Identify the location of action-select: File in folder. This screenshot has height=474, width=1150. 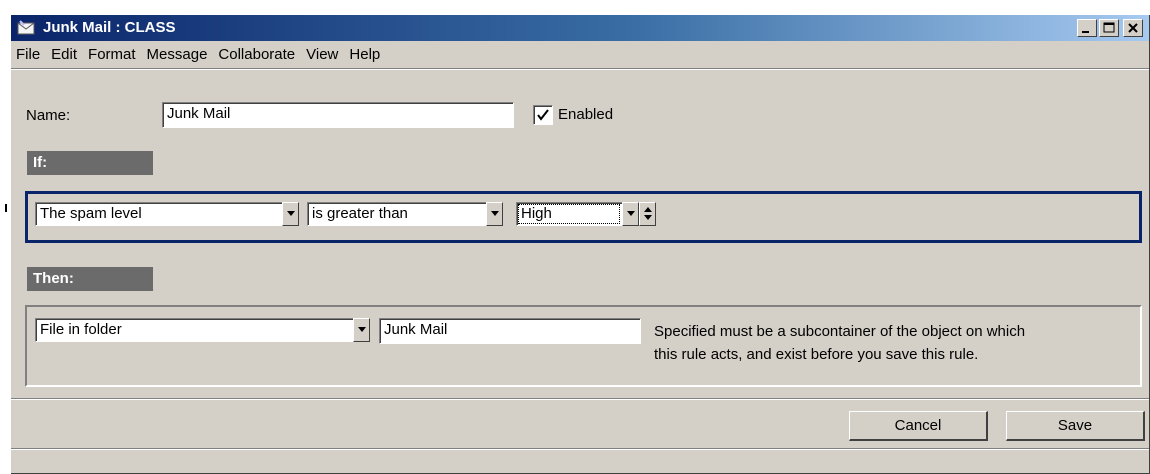
(202, 330).